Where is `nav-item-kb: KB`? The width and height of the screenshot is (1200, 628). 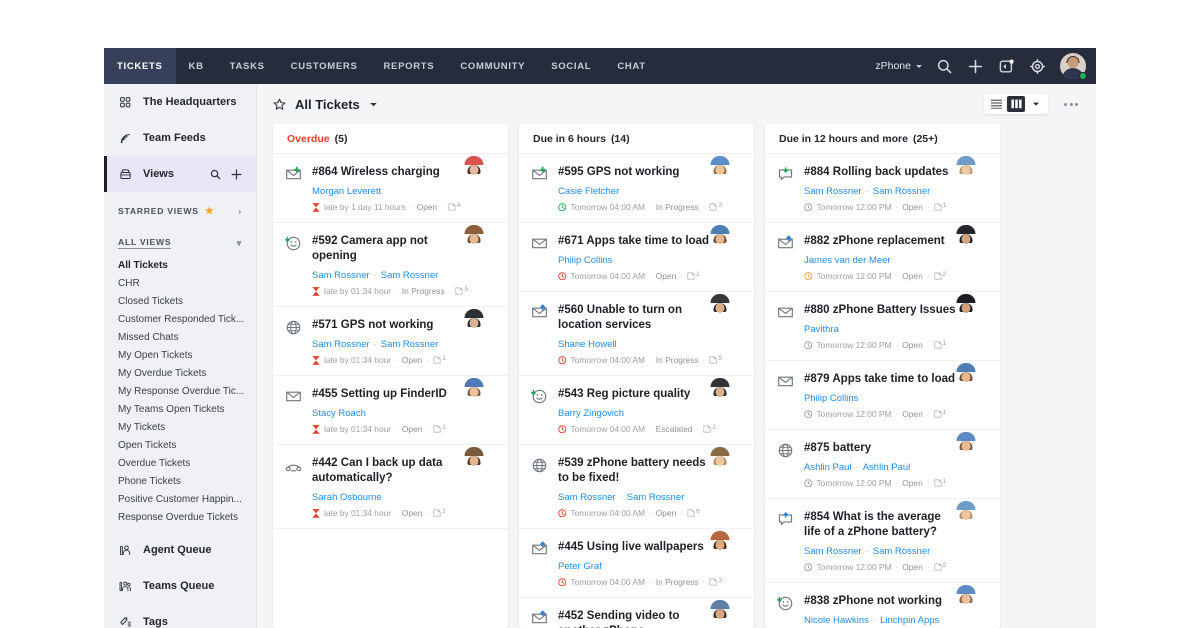
nav-item-kb: KB is located at coordinates (196, 66).